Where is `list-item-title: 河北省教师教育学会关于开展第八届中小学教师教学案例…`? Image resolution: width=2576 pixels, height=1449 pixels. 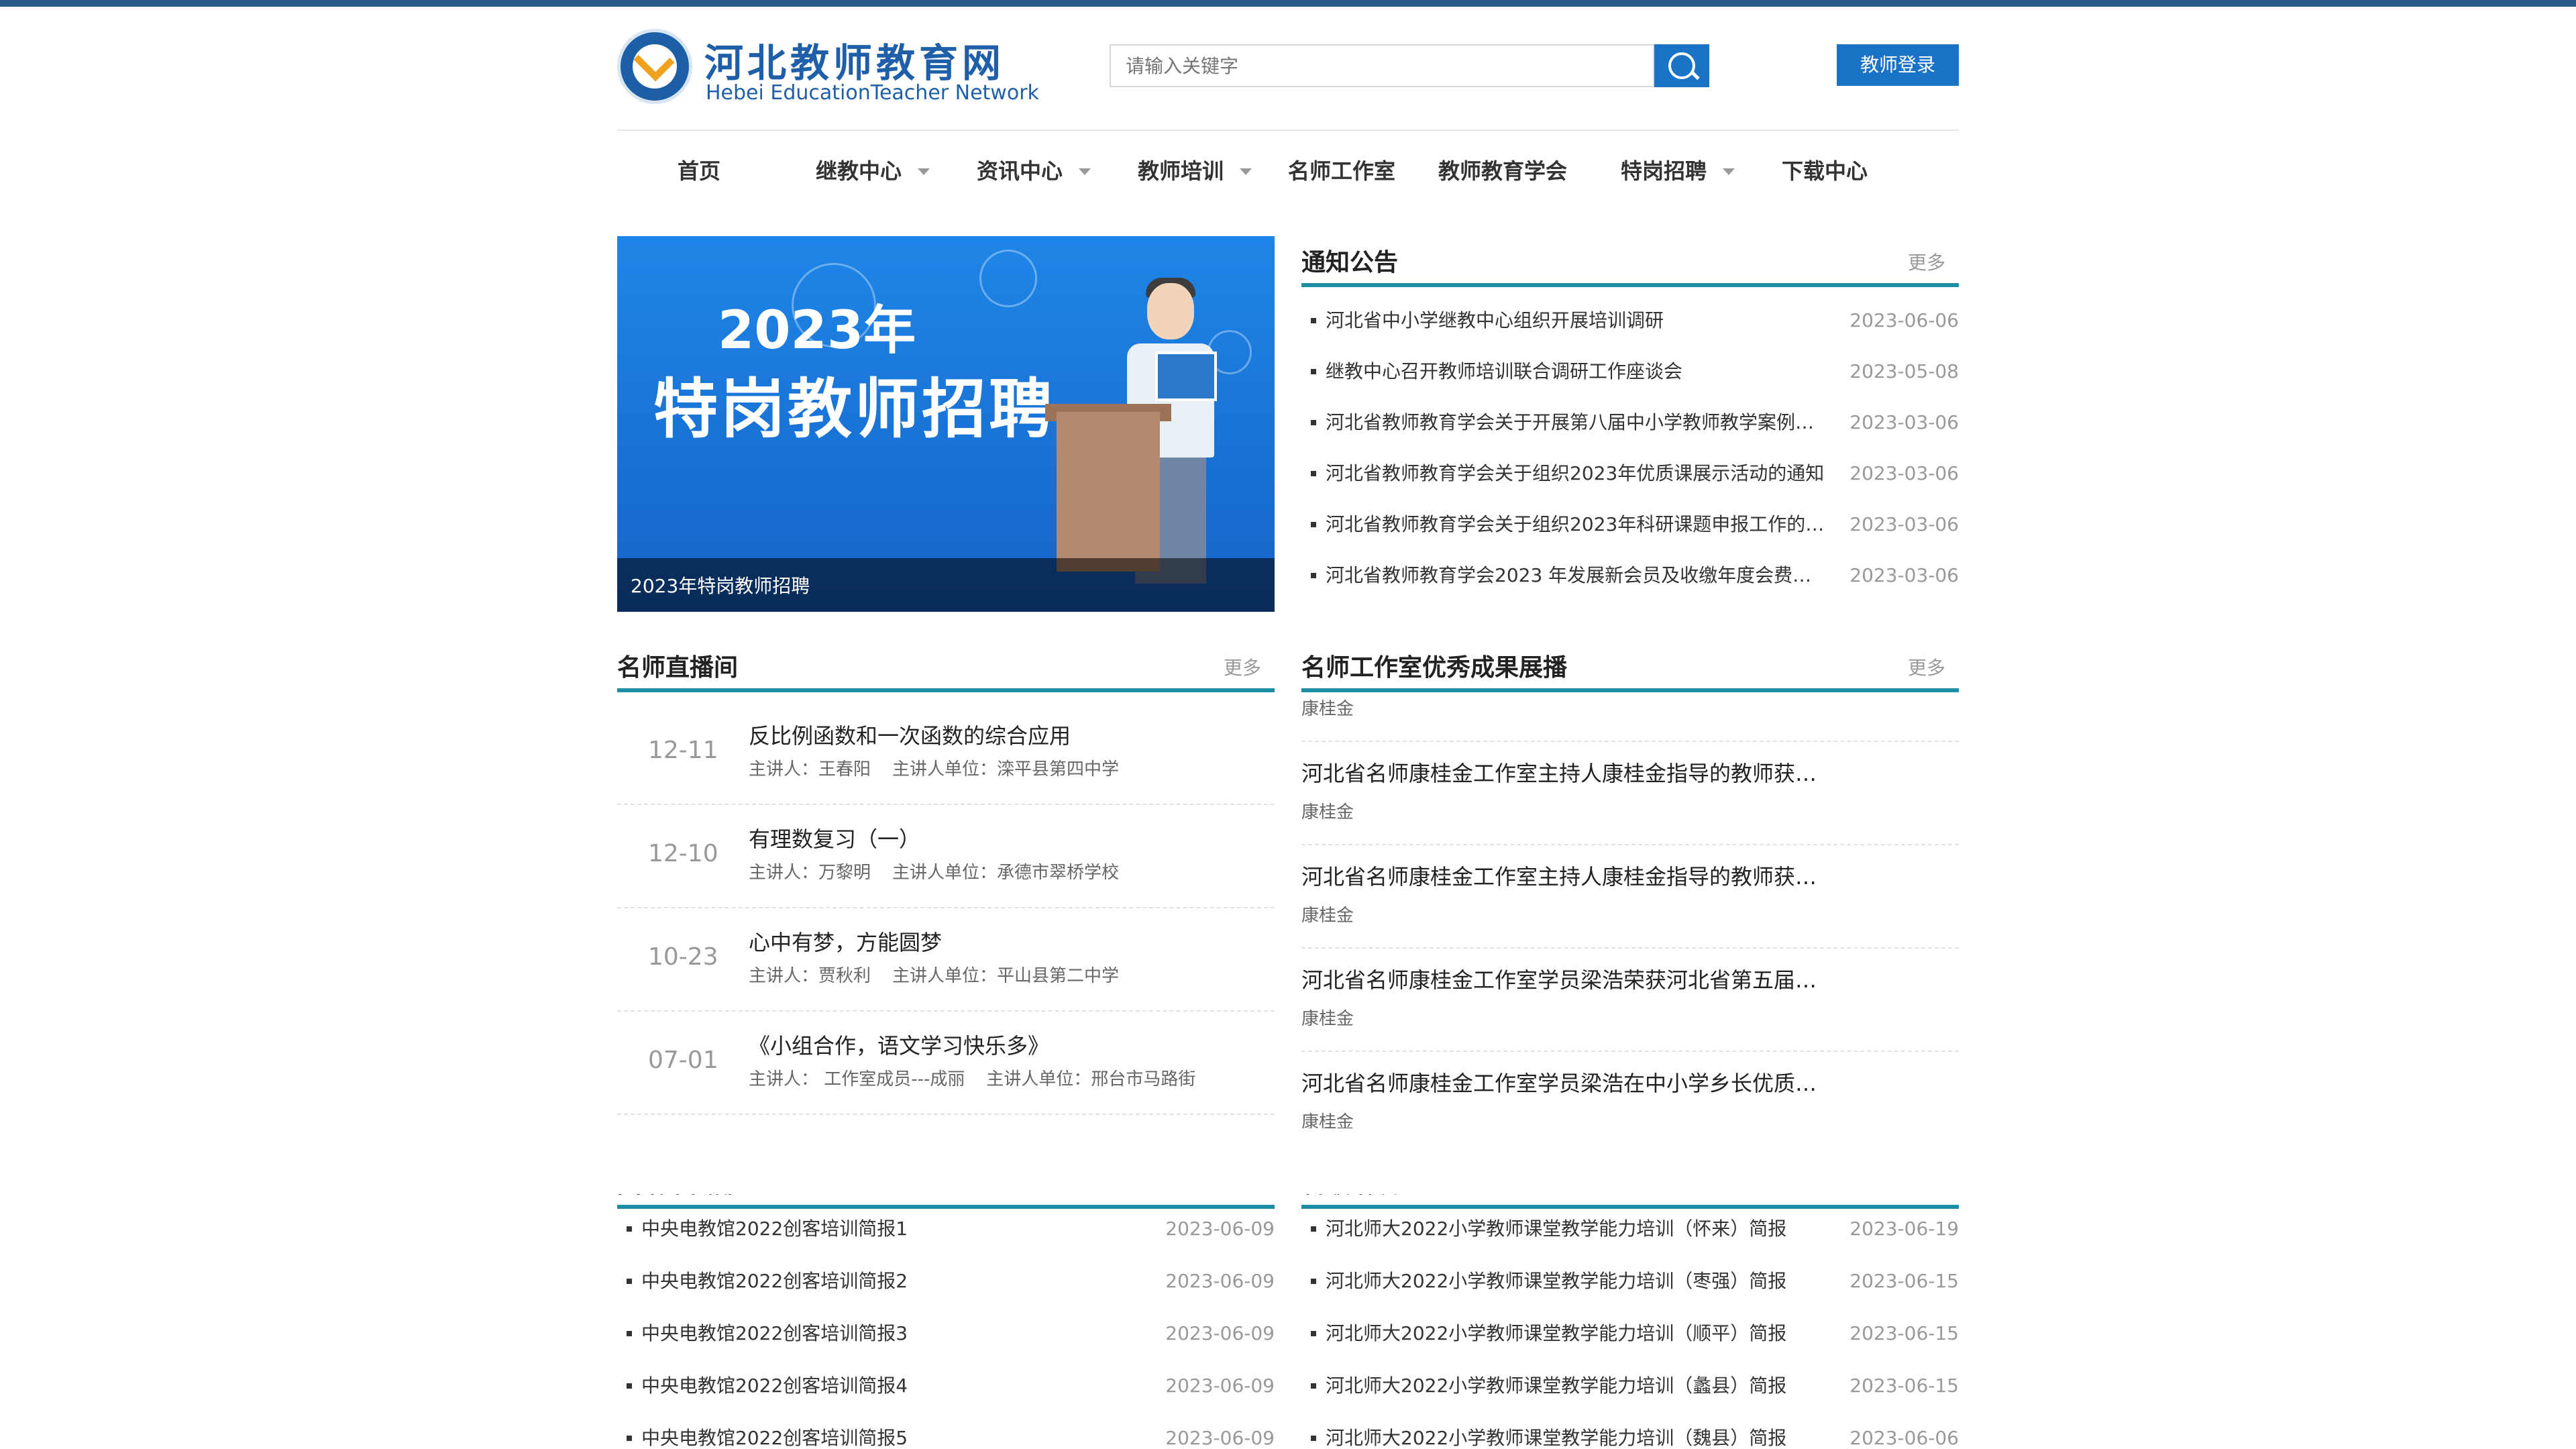 list-item-title: 河北省教师教育学会关于开展第八届中小学教师教学案例… is located at coordinates (1577, 422).